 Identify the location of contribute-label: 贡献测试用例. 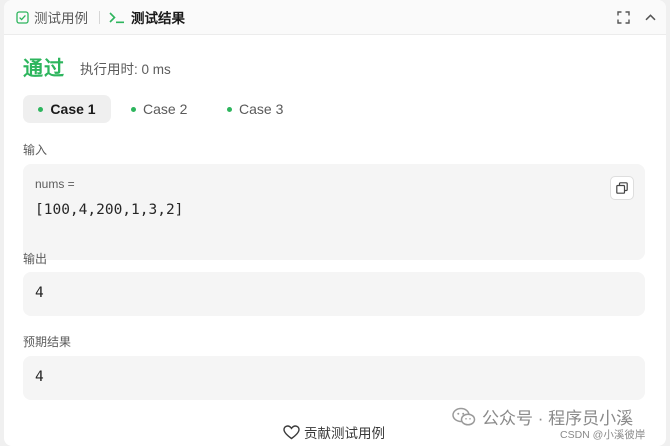
(344, 433).